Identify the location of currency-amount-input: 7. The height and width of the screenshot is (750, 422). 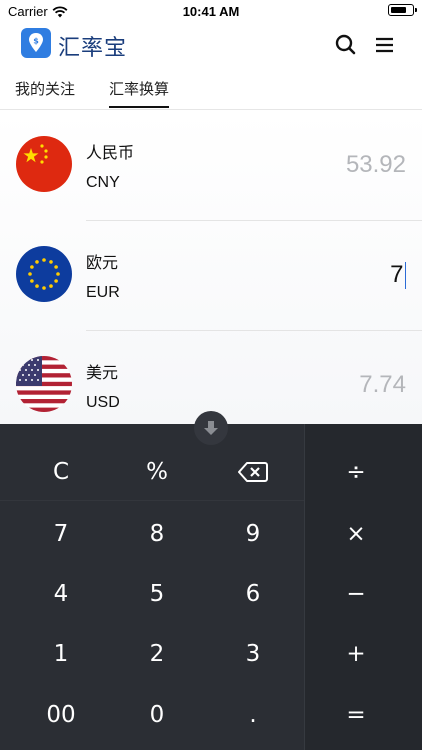
(398, 275).